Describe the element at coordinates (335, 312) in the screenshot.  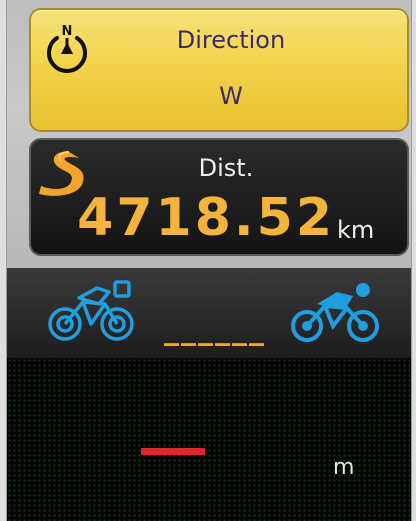
I see `cyclist-solid-icon` at that location.